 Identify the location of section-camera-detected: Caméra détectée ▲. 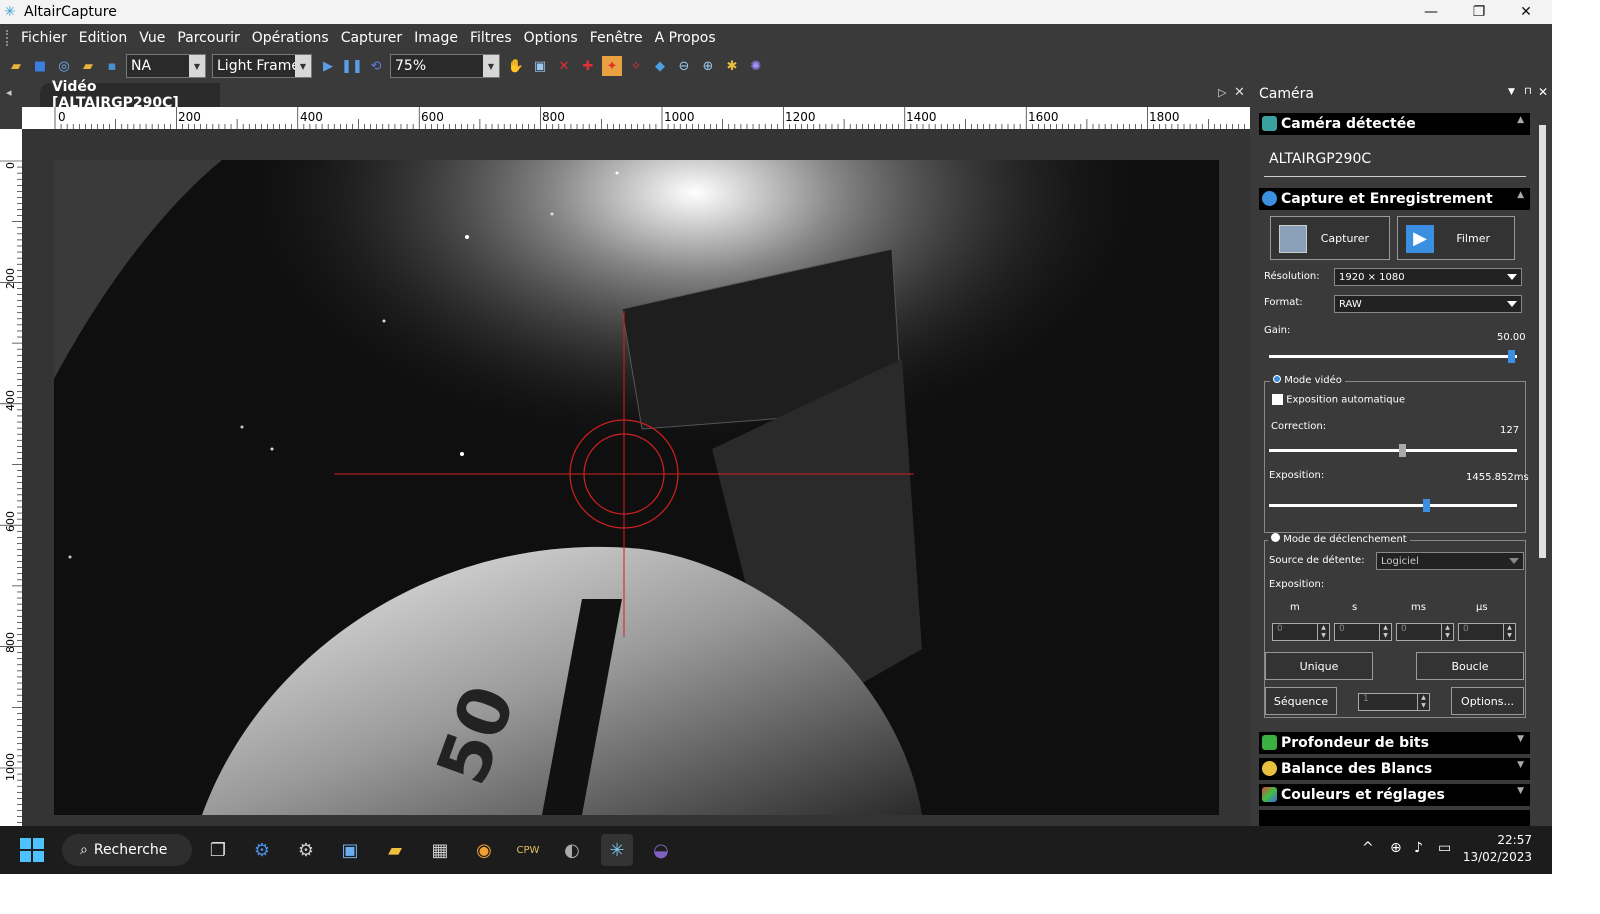
(1394, 124).